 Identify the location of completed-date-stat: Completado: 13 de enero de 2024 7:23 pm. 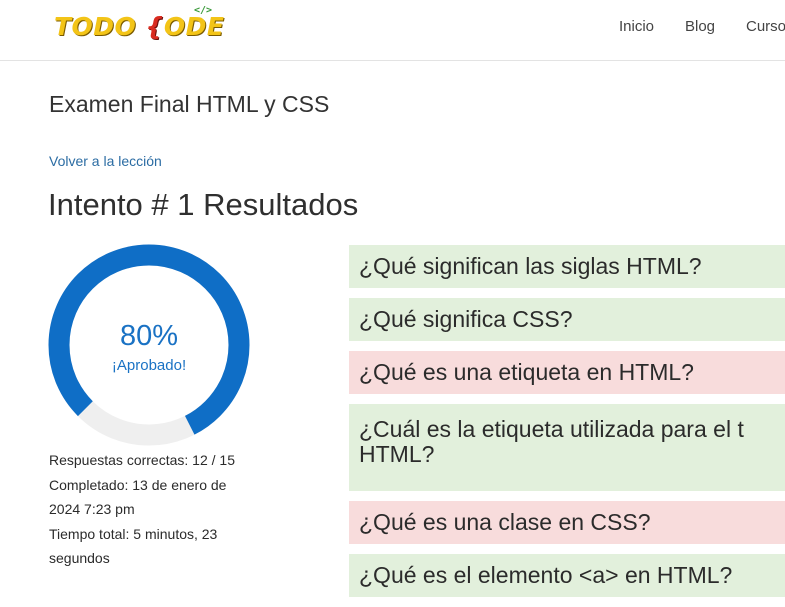
(138, 497).